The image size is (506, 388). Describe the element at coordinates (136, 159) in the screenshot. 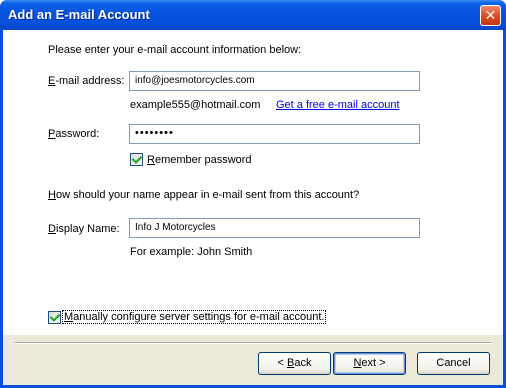

I see `remember-password-checkbox` at that location.